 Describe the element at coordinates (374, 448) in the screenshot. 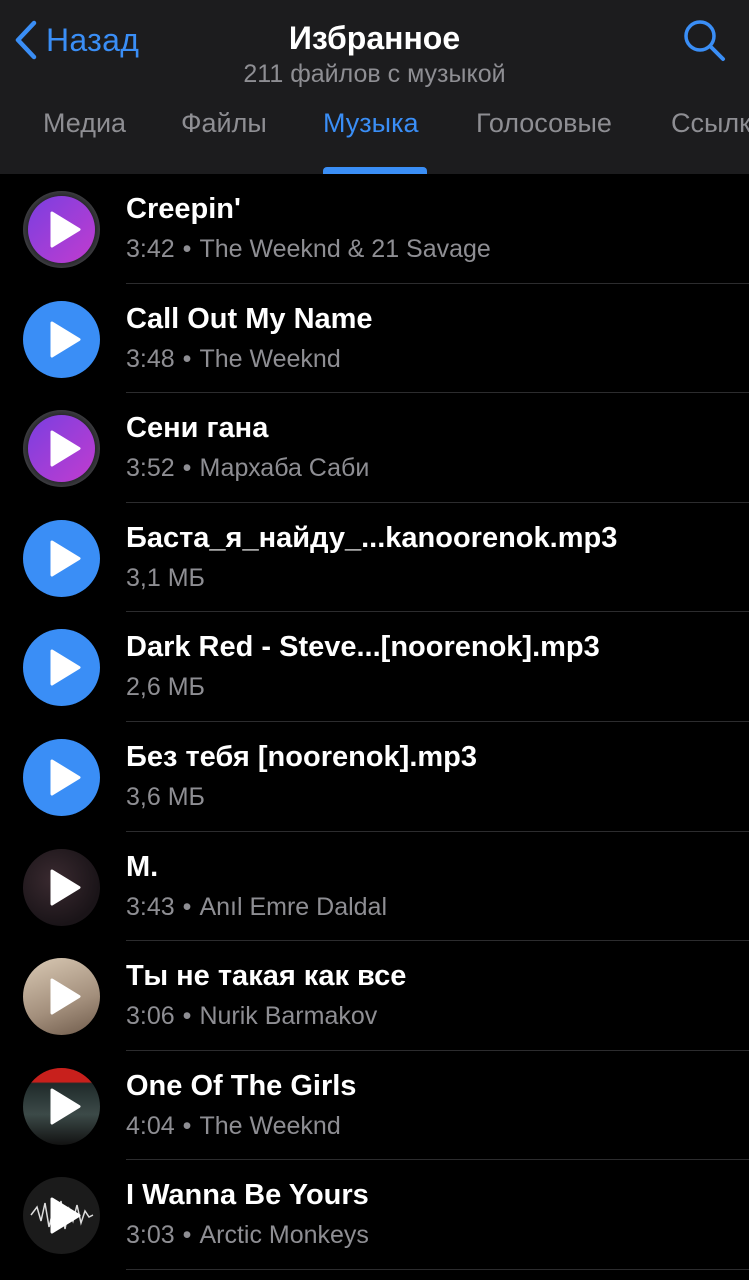

I see `track-row: Сени гана 3:52 • Мархаба Саби` at that location.